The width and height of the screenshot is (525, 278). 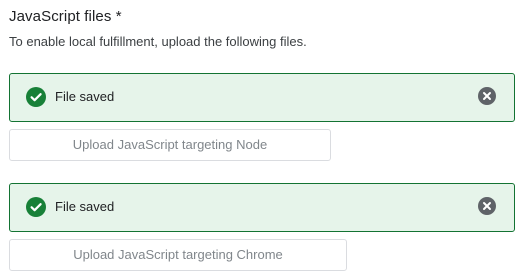 I want to click on upload-chrome-button: Upload JavaScript targeting Chrome, so click(x=178, y=255).